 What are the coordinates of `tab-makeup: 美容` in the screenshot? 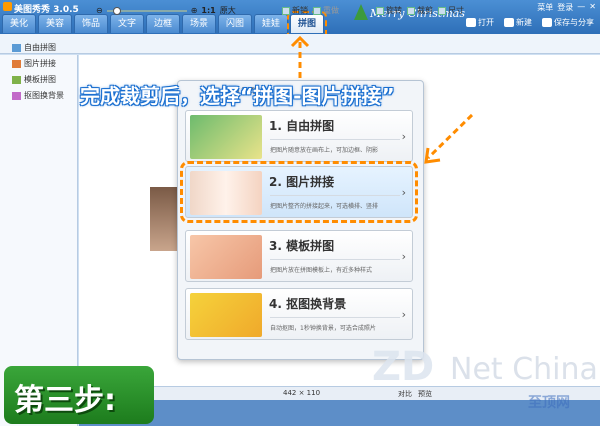 It's located at (55, 23).